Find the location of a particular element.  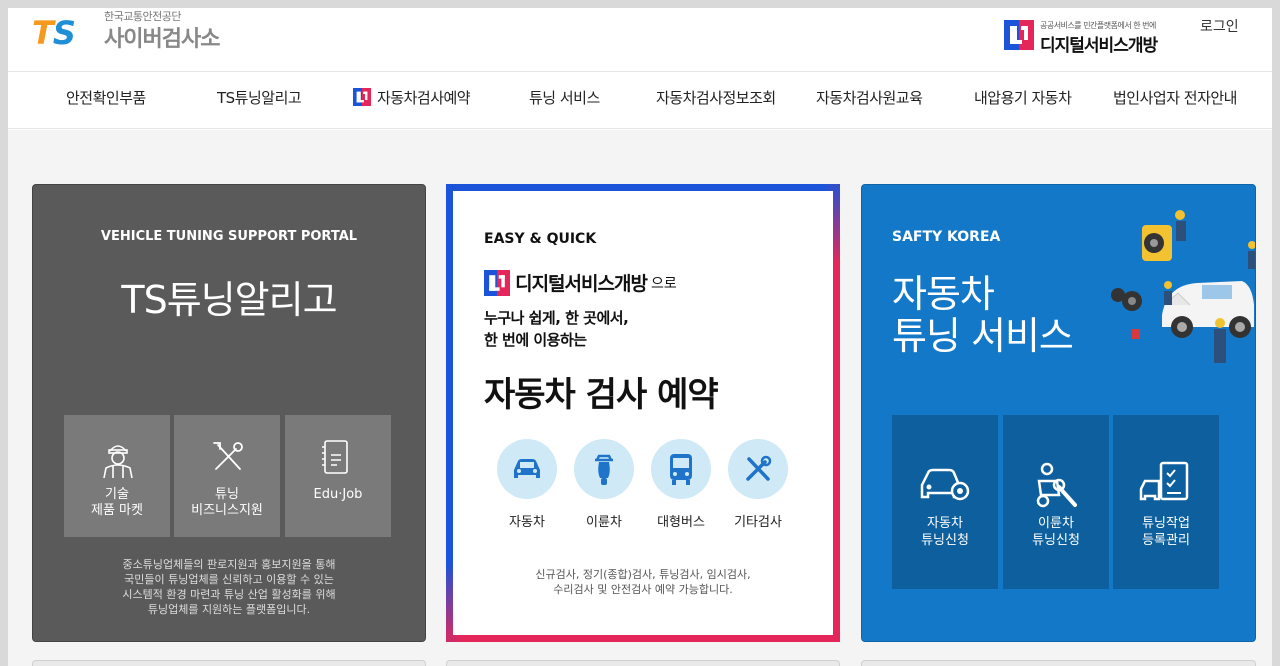

brand-title: 사이버검사소 is located at coordinates (162, 39).